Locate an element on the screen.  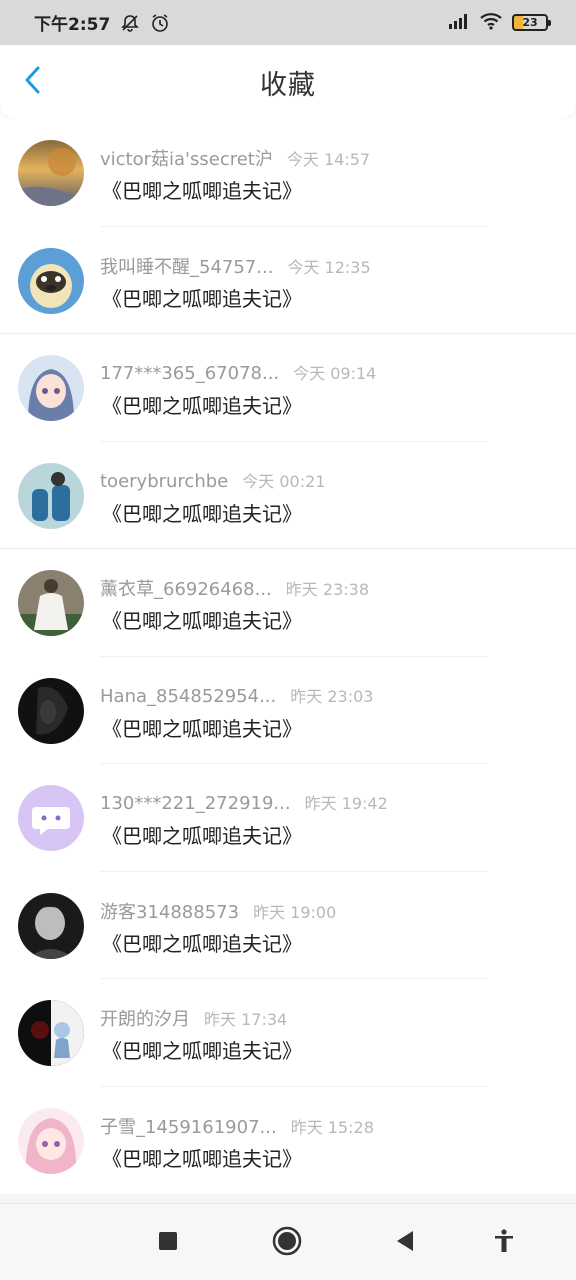
timestamp: 今天 14:57 is located at coordinates (328, 159).